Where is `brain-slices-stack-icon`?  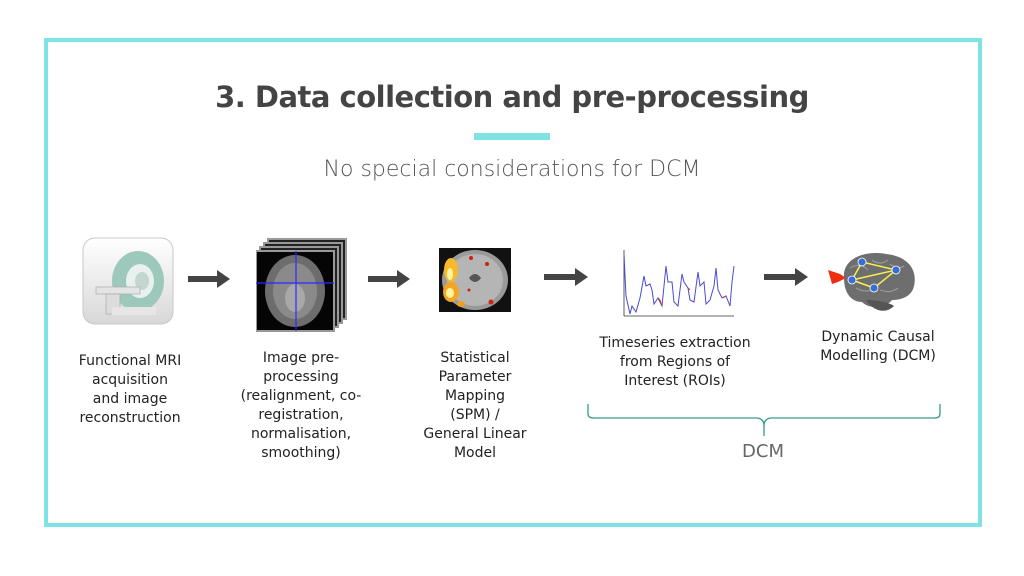
brain-slices-stack-icon is located at coordinates (301, 286).